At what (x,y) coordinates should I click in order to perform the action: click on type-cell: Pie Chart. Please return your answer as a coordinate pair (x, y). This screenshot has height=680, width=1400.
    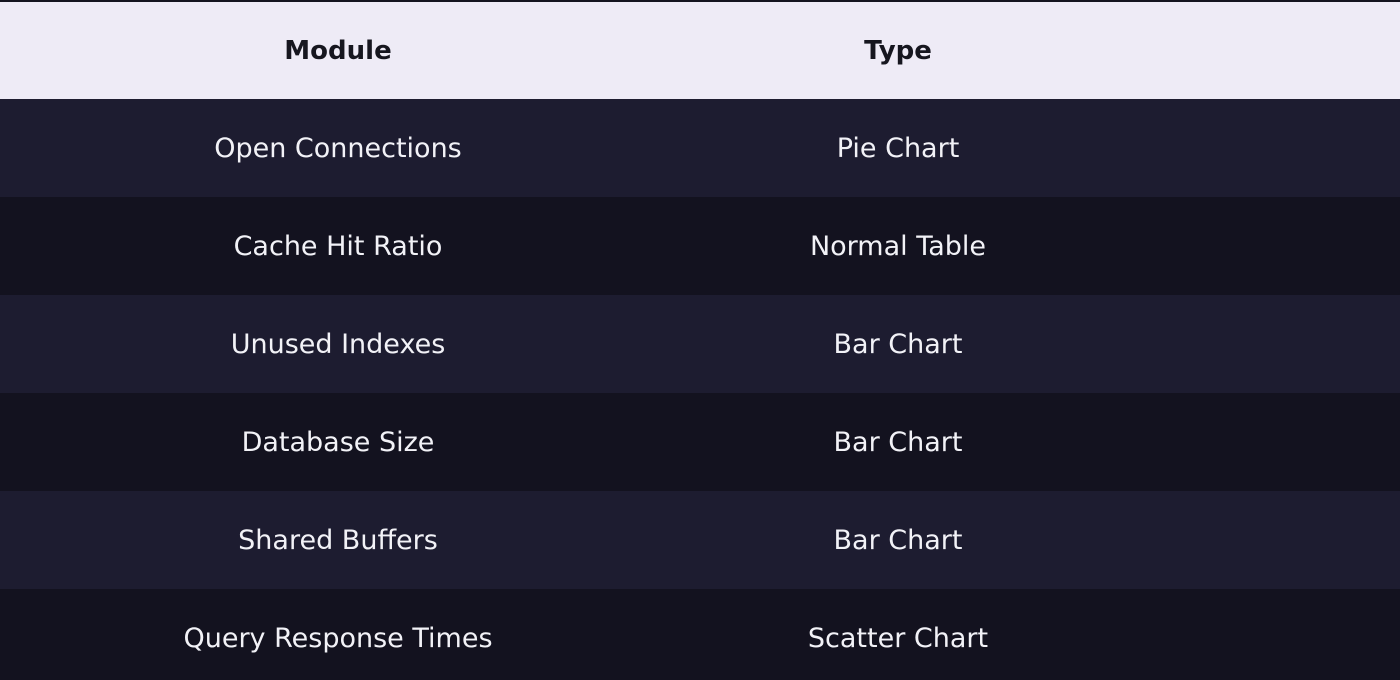
    Looking at the image, I should click on (898, 148).